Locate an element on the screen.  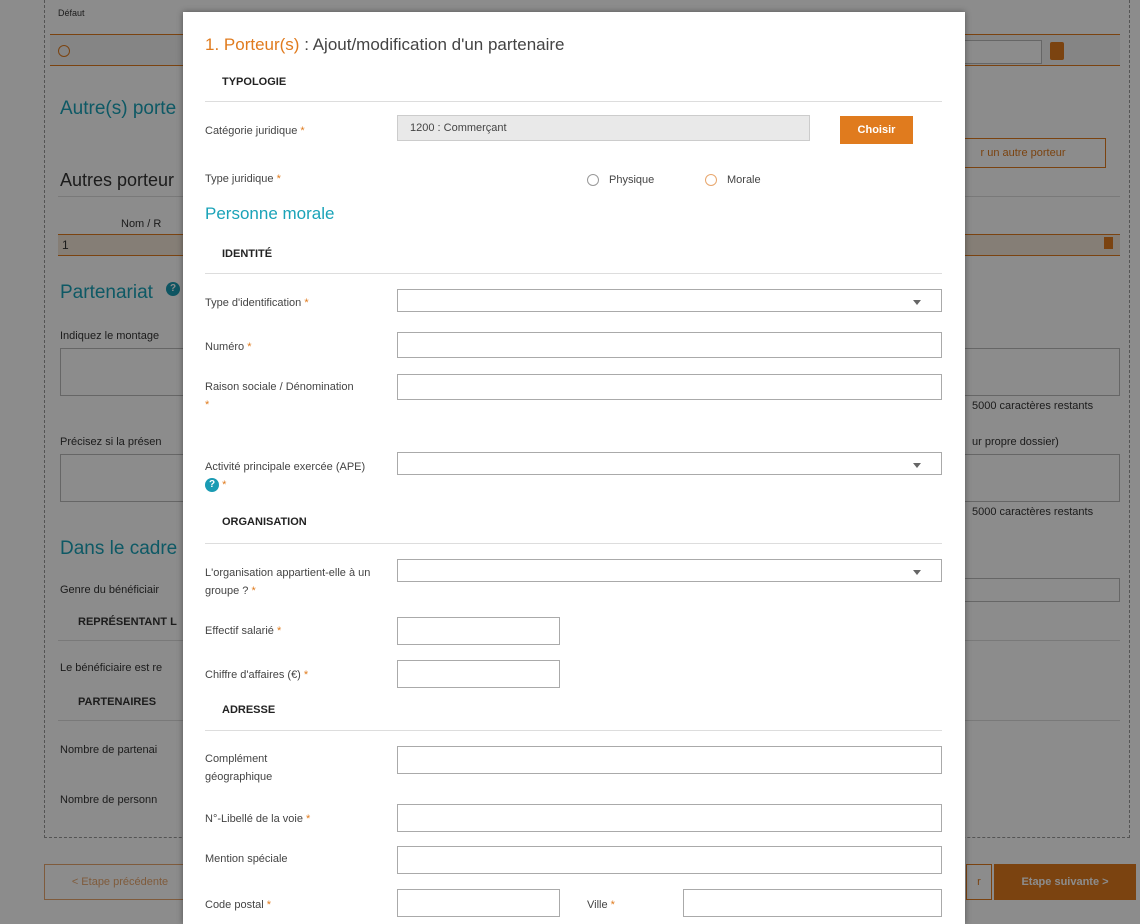
raison-sociale-input is located at coordinates (669, 387).